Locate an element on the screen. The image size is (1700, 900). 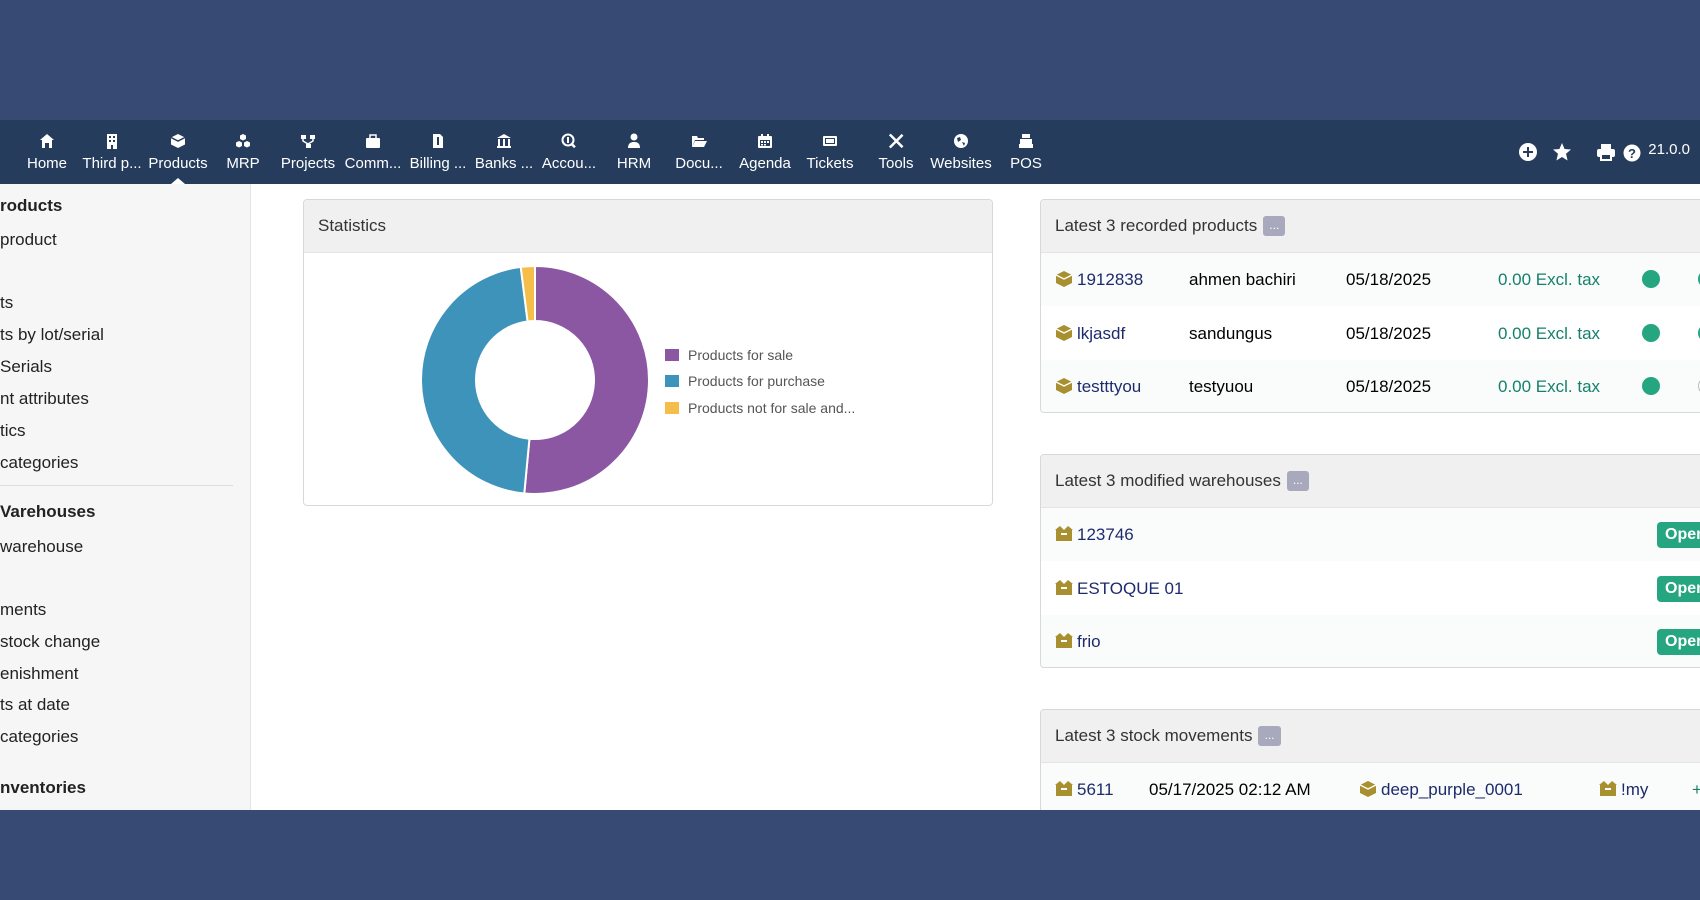
warehouse-ref-link: frio is located at coordinates (1089, 641).